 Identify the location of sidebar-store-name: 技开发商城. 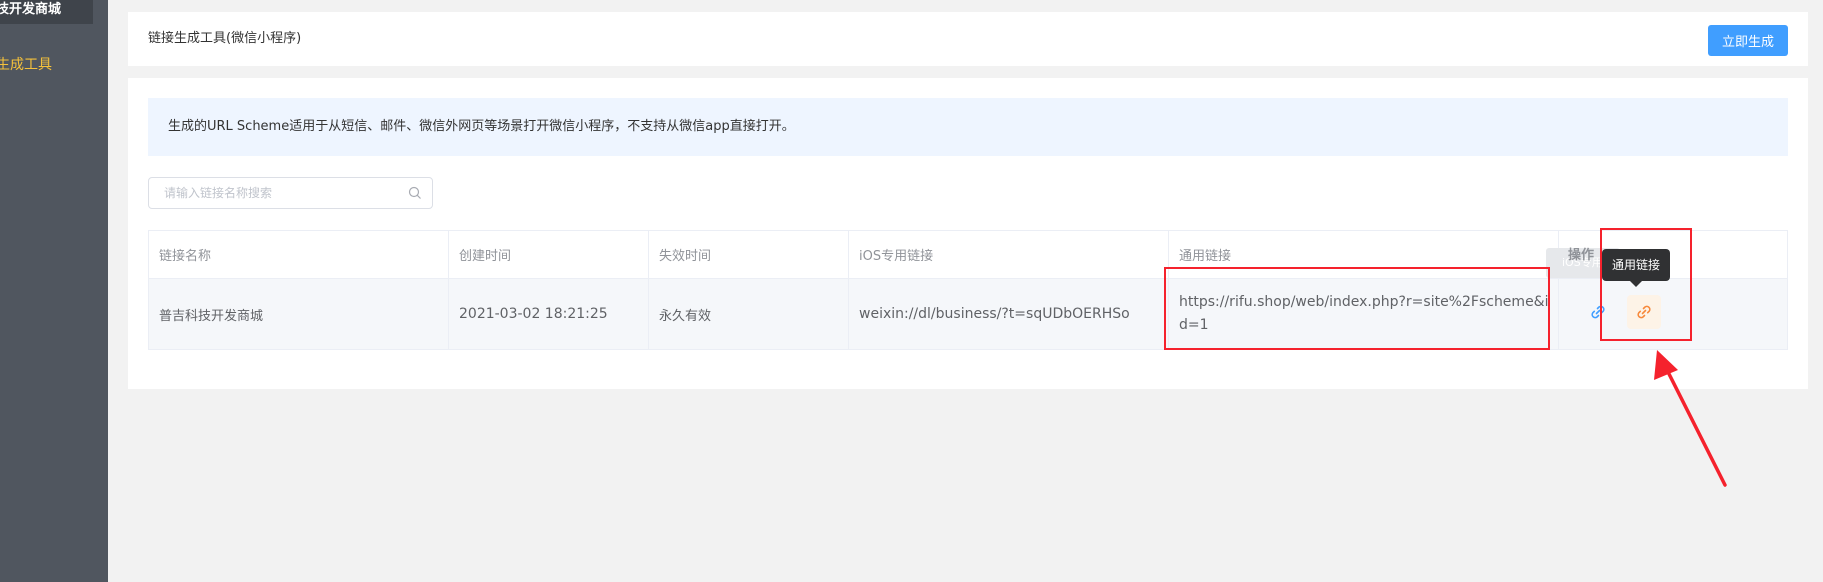
(46, 12).